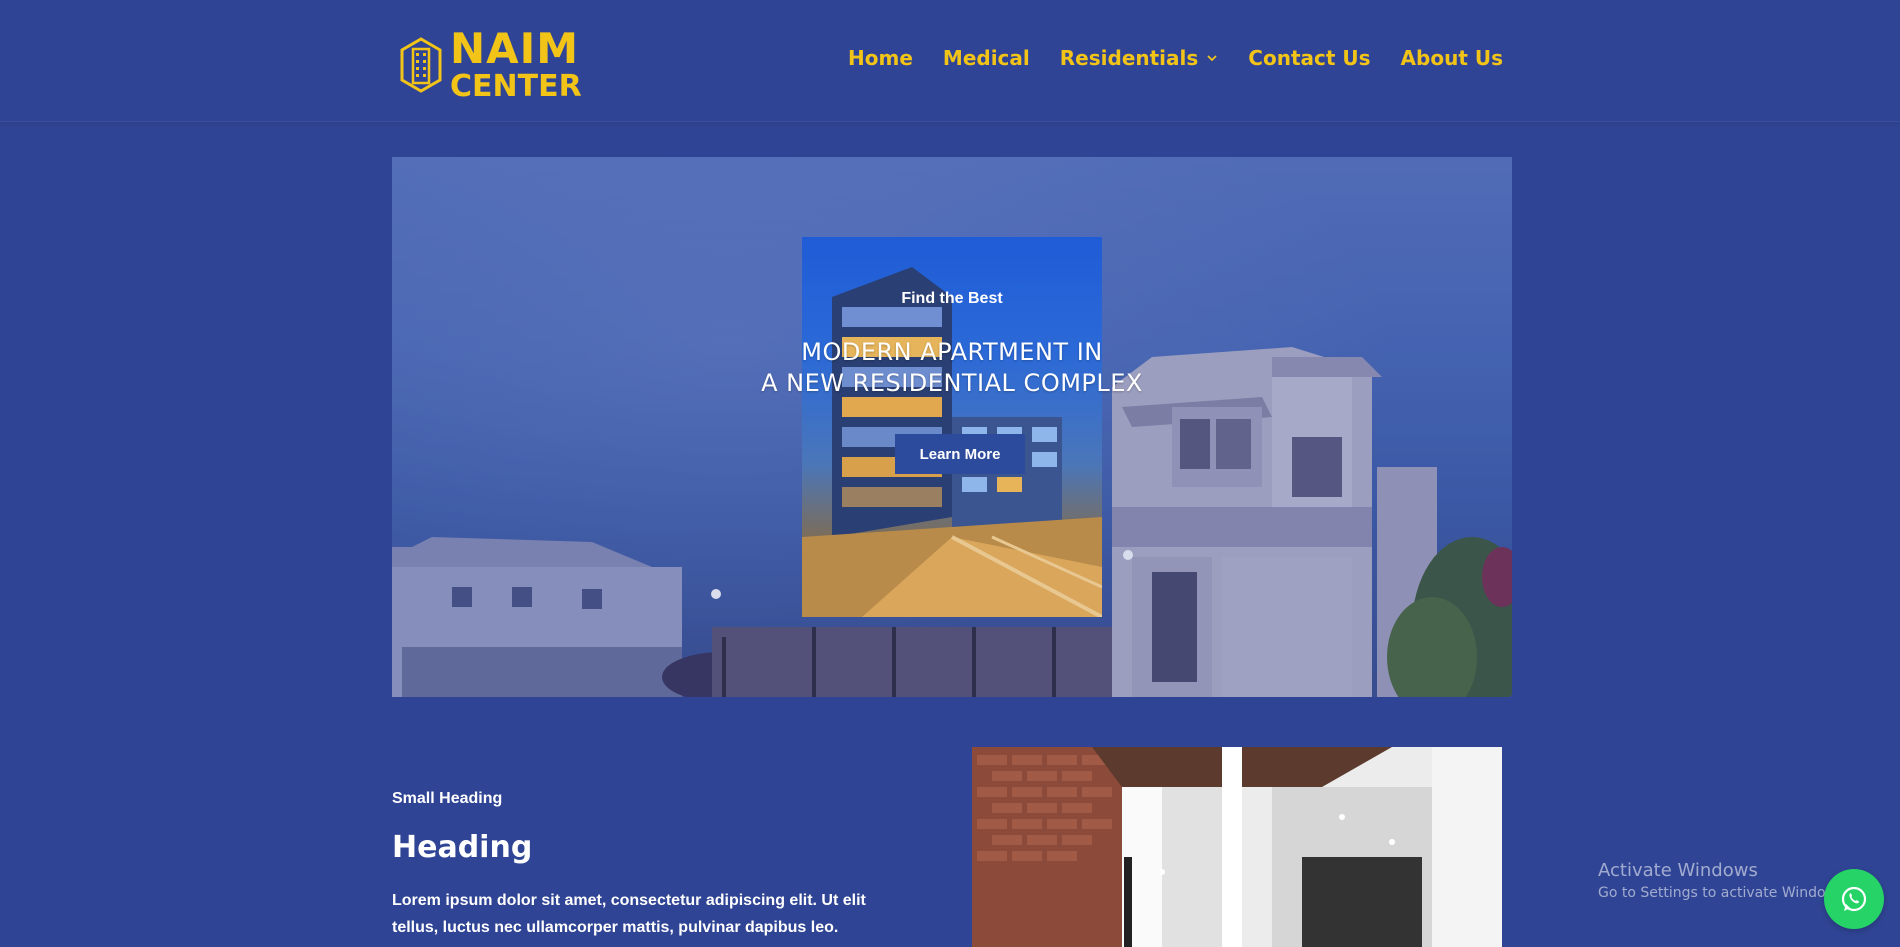  What do you see at coordinates (1212, 58) in the screenshot?
I see `chevron-down-icon` at bounding box center [1212, 58].